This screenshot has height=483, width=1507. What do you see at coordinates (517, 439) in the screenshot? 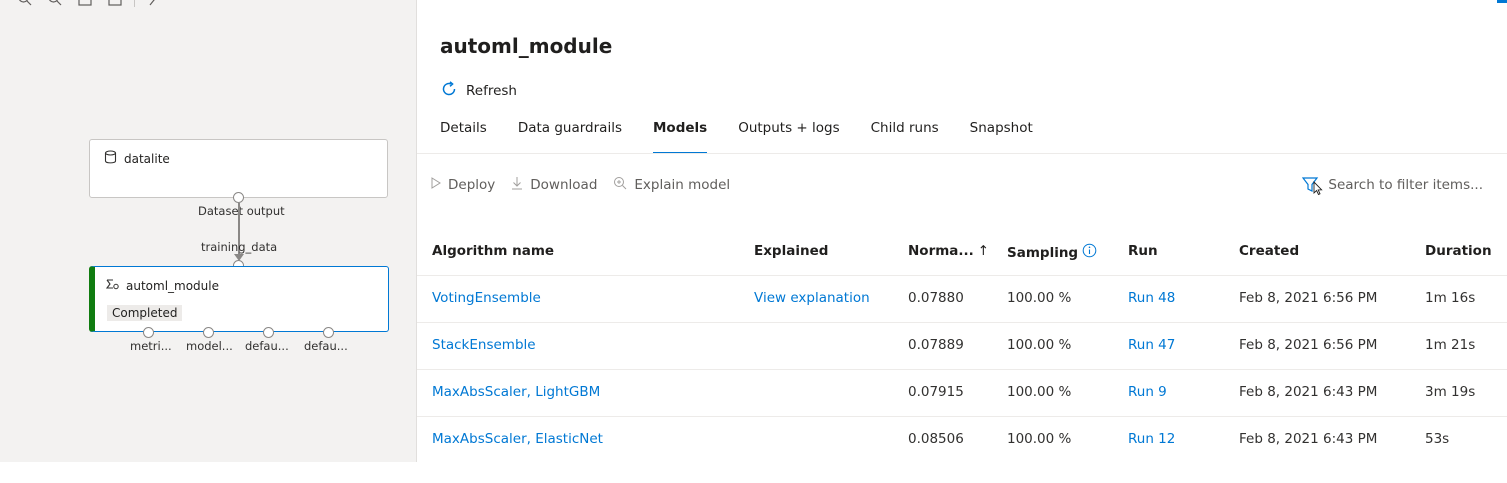
I see `algorithm-link: MaxAbsScaler, ElasticNet` at bounding box center [517, 439].